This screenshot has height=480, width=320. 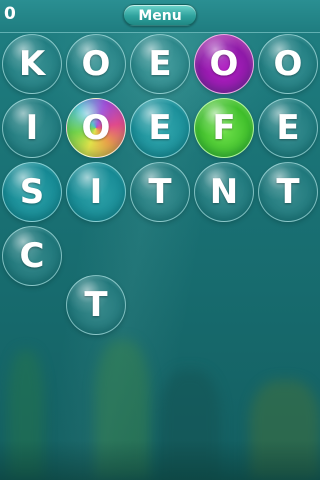 I want to click on score-display: 0, so click(x=10, y=14).